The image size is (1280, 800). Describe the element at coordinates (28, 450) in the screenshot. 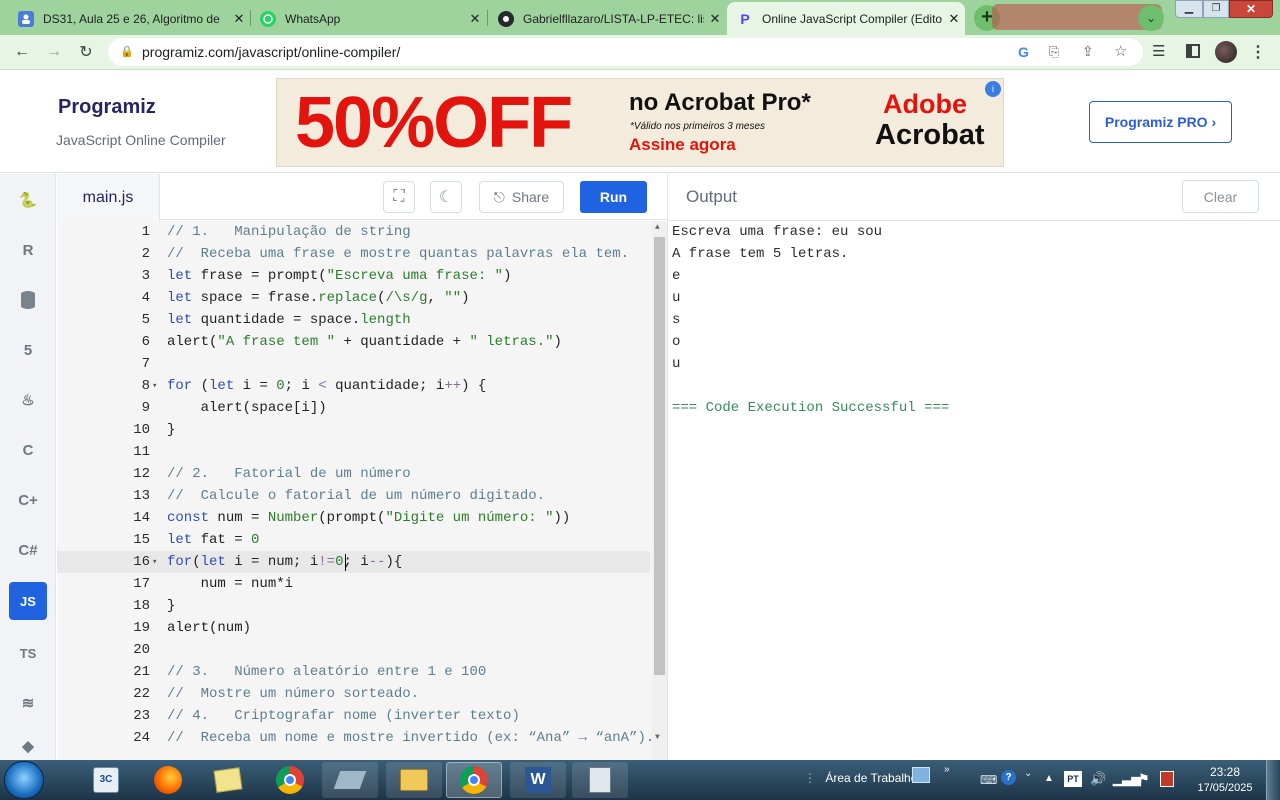

I see `c-icon: C` at that location.